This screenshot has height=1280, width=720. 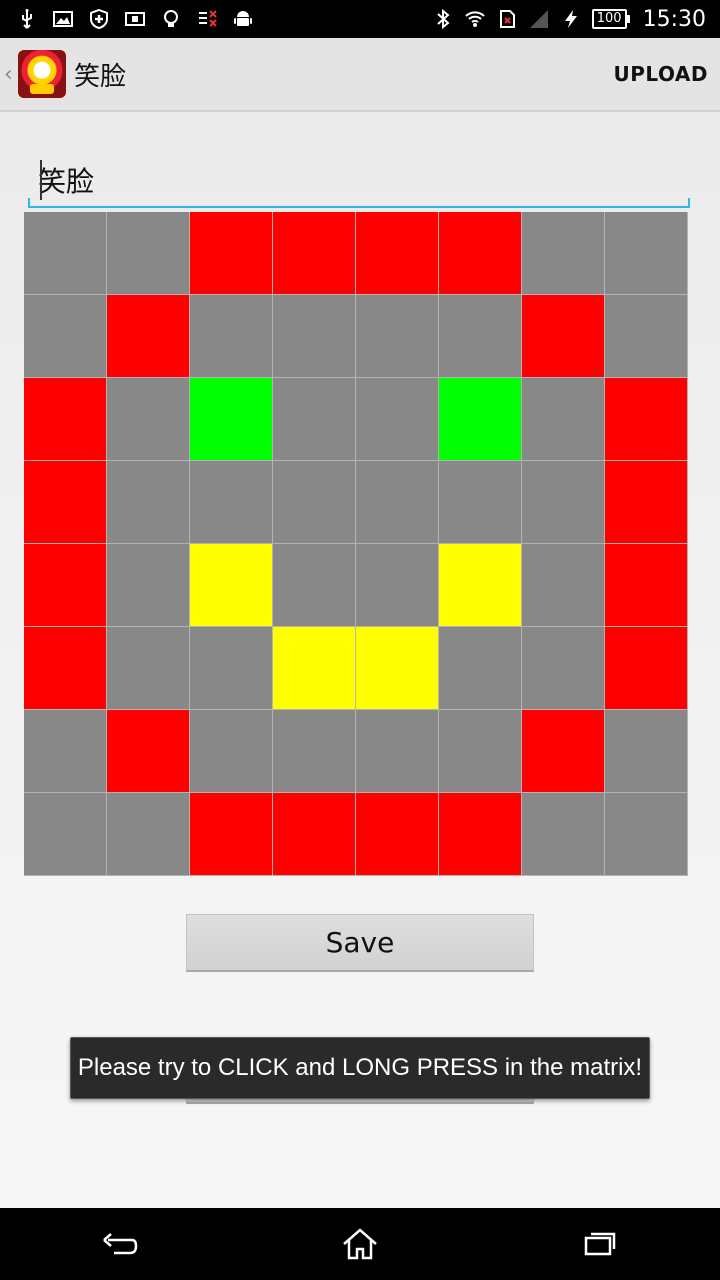 I want to click on status-bar: 100 15:30, so click(x=360, y=19).